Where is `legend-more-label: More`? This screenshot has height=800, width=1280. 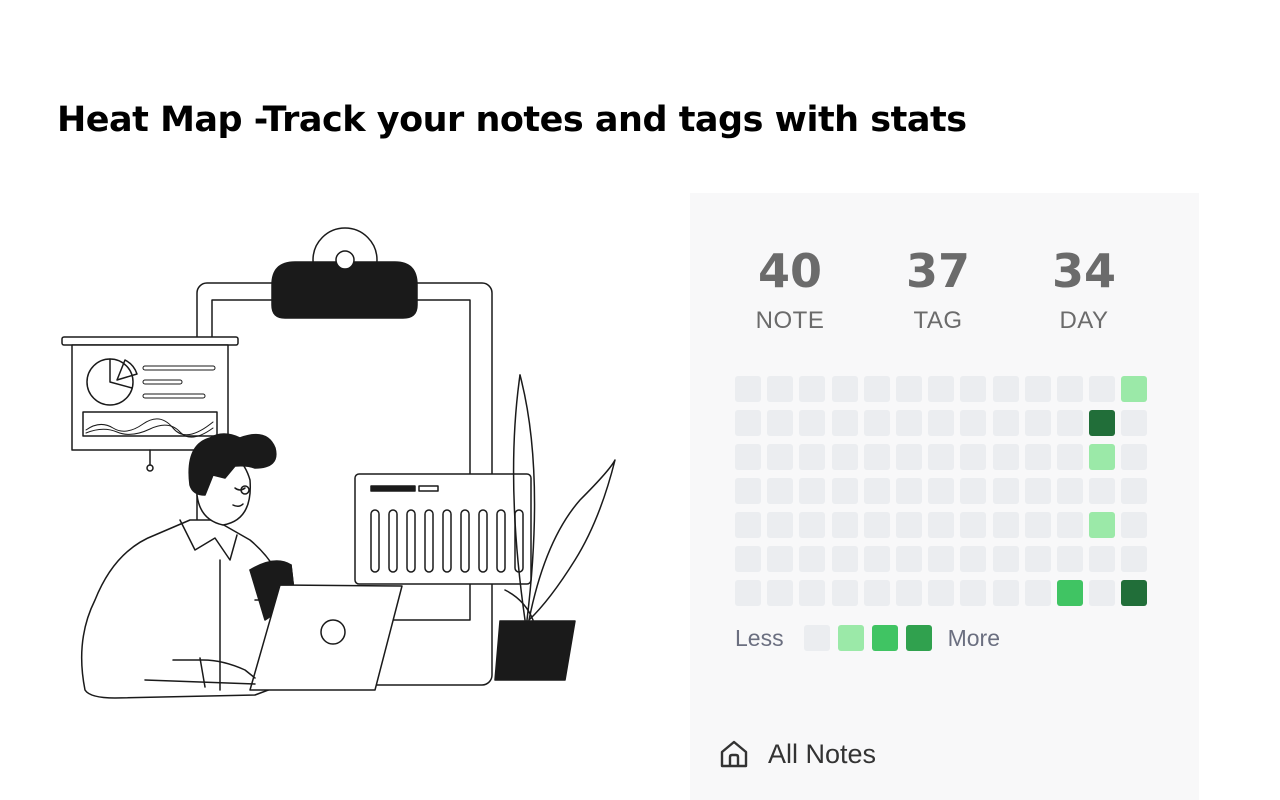 legend-more-label: More is located at coordinates (973, 637).